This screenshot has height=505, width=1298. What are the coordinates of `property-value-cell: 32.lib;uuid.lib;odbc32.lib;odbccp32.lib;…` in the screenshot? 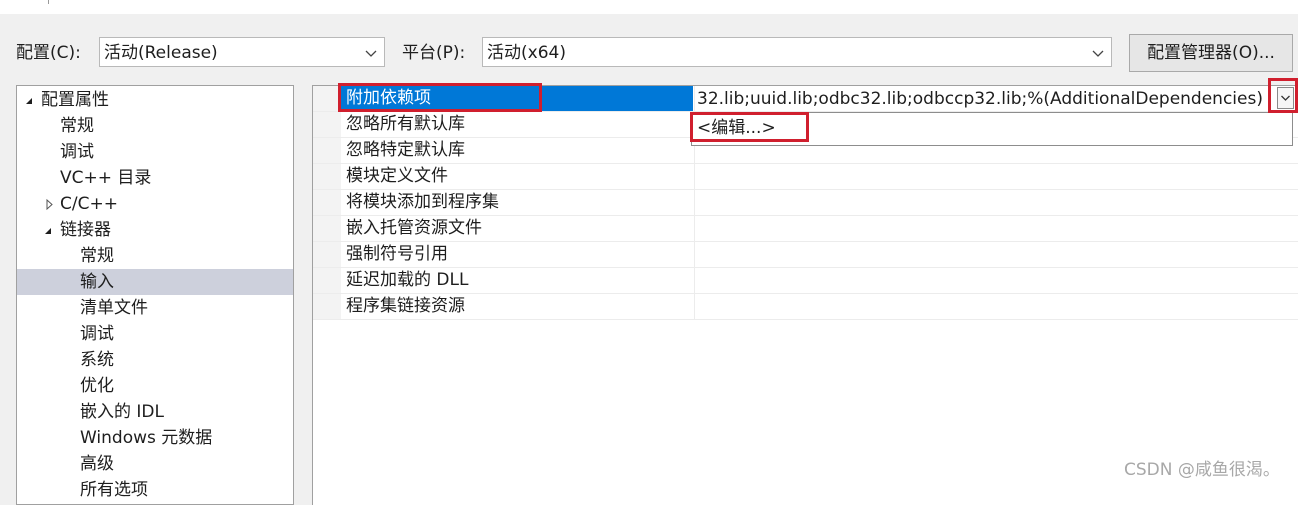 It's located at (996, 98).